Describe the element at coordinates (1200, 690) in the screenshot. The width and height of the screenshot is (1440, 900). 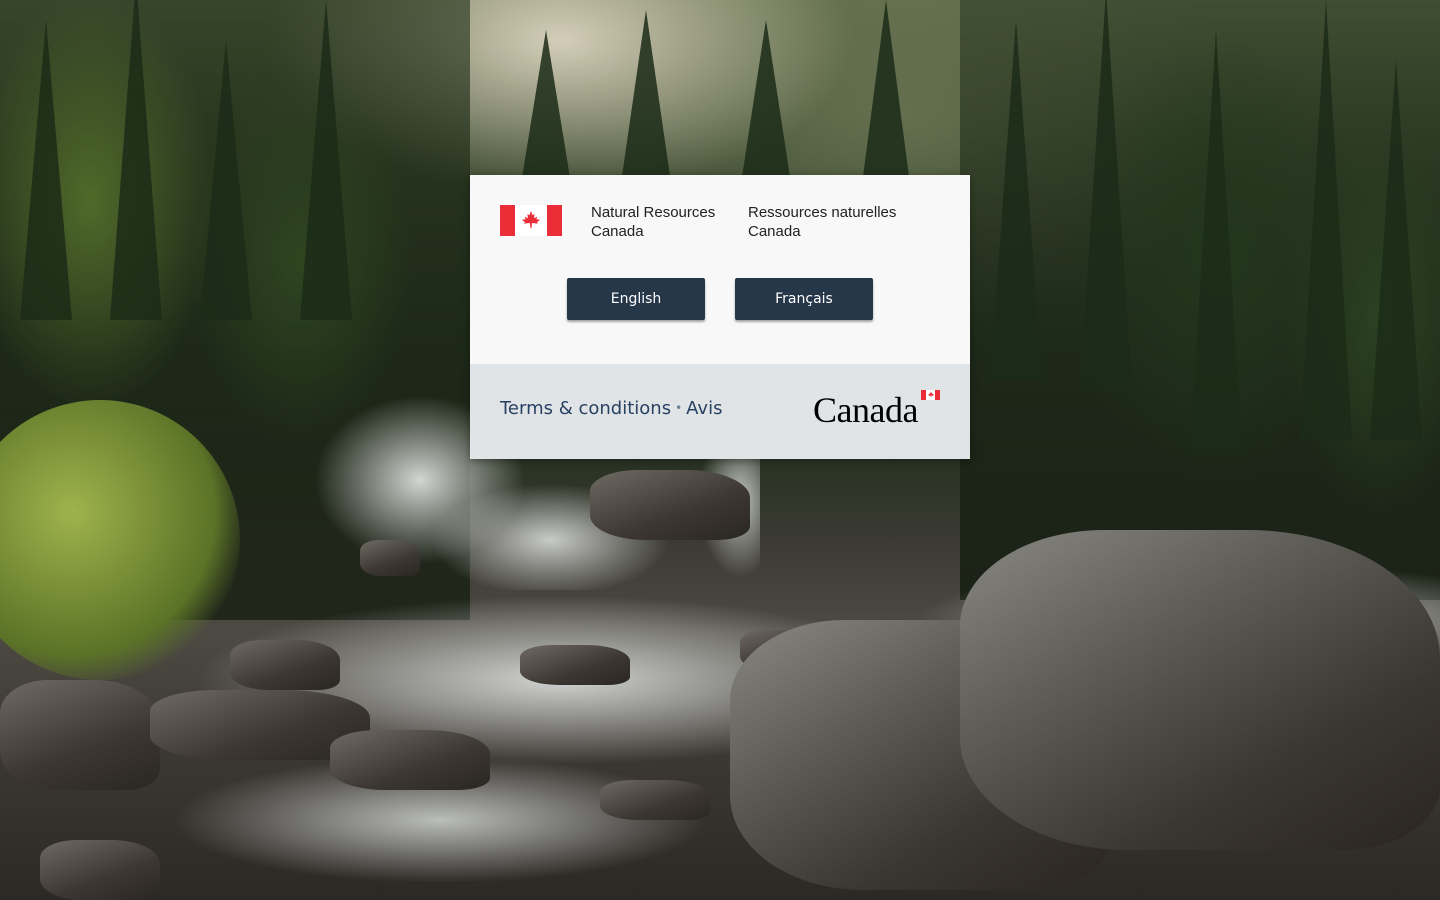
I see `boulder` at that location.